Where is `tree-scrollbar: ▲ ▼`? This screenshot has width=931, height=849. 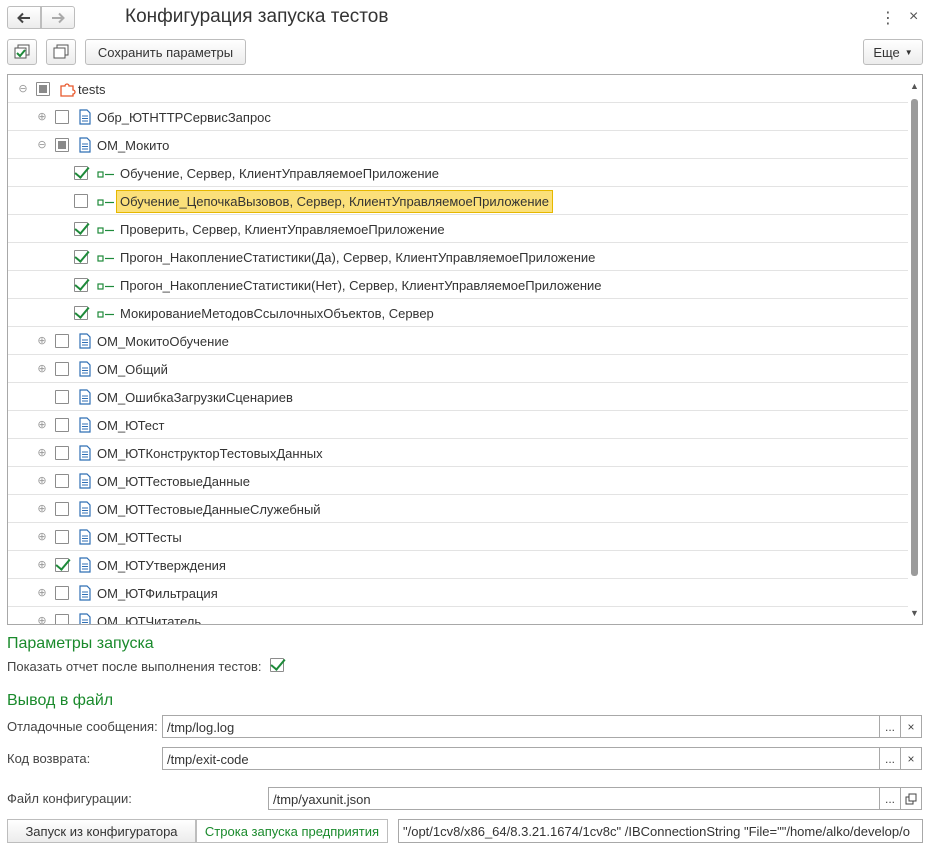 tree-scrollbar: ▲ ▼ is located at coordinates (915, 349).